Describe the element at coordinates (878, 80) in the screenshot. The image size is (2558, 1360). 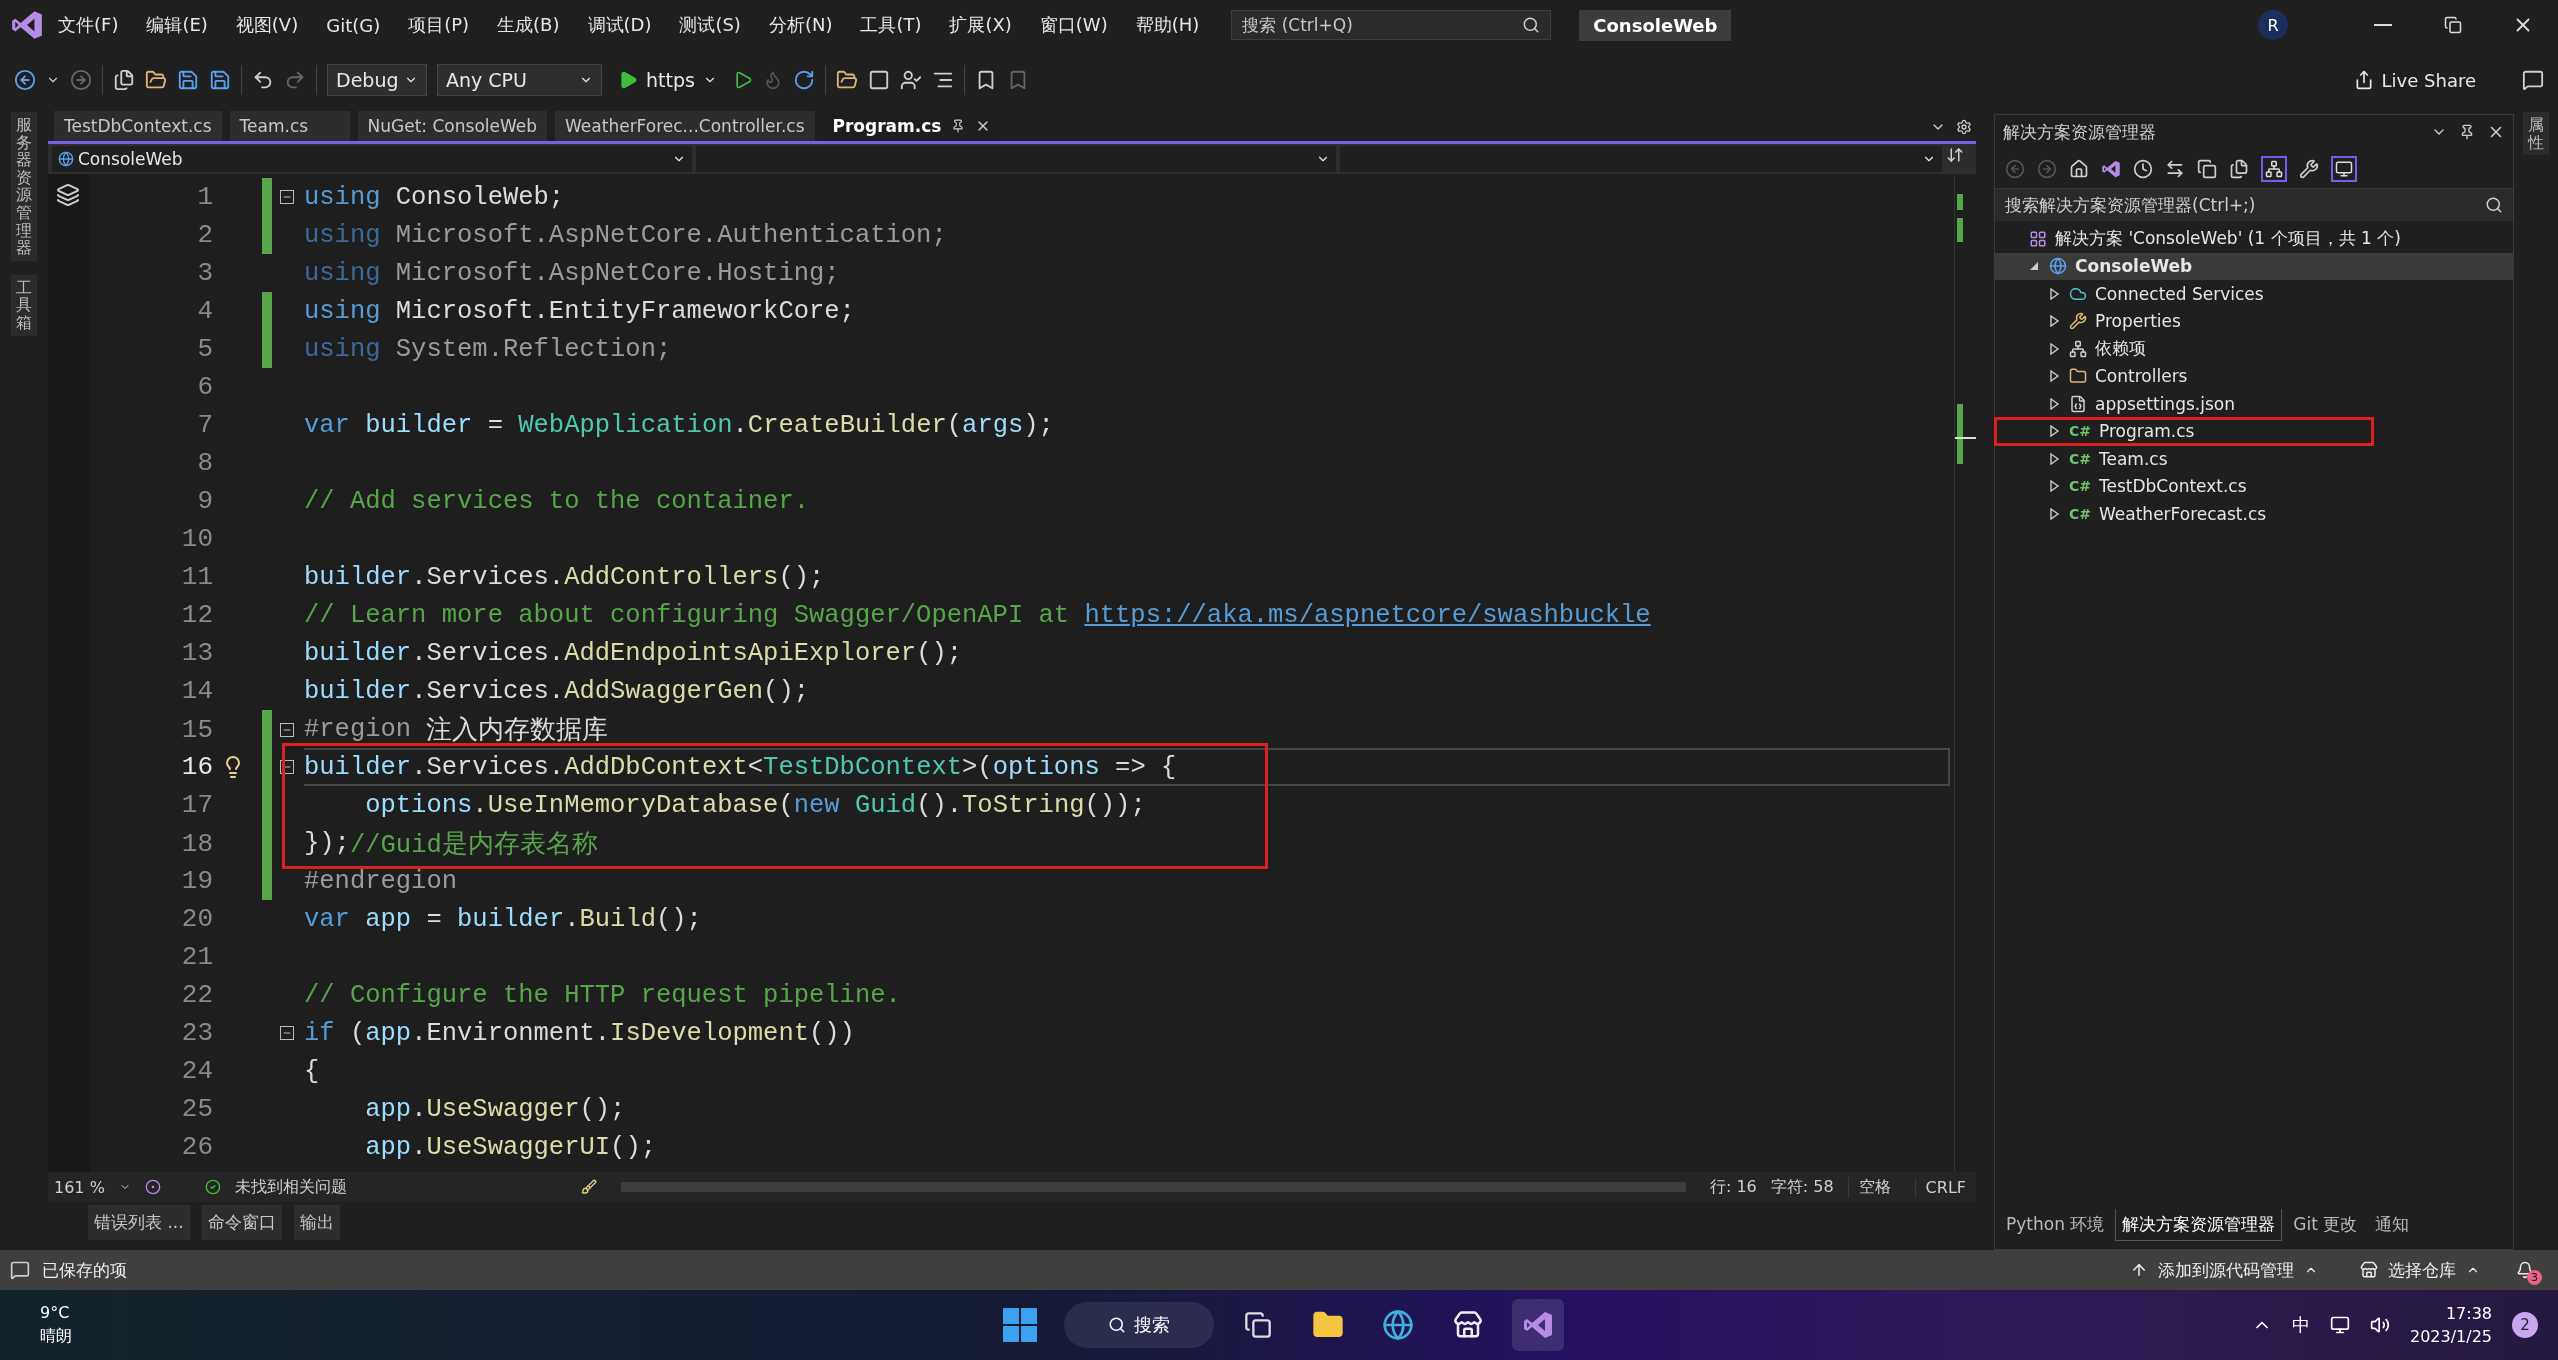
I see `window-icon` at that location.